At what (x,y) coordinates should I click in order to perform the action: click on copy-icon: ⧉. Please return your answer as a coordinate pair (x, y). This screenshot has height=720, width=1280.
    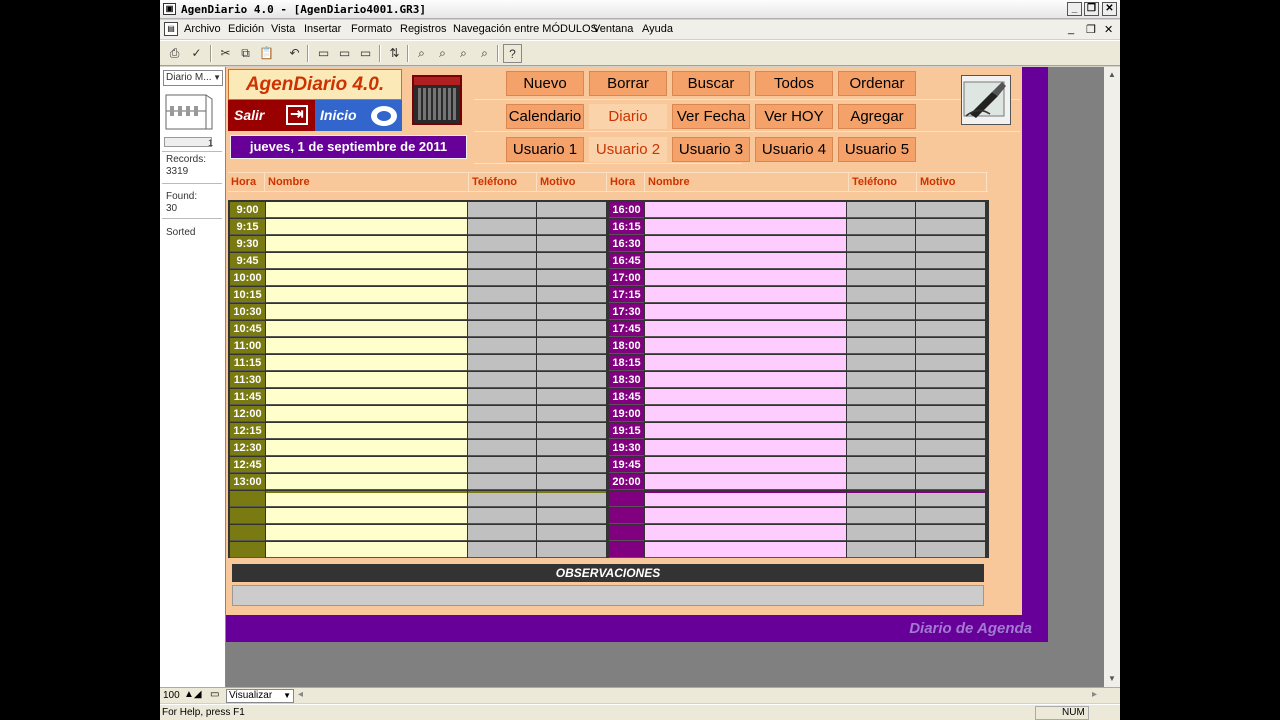
    Looking at the image, I should click on (245, 53).